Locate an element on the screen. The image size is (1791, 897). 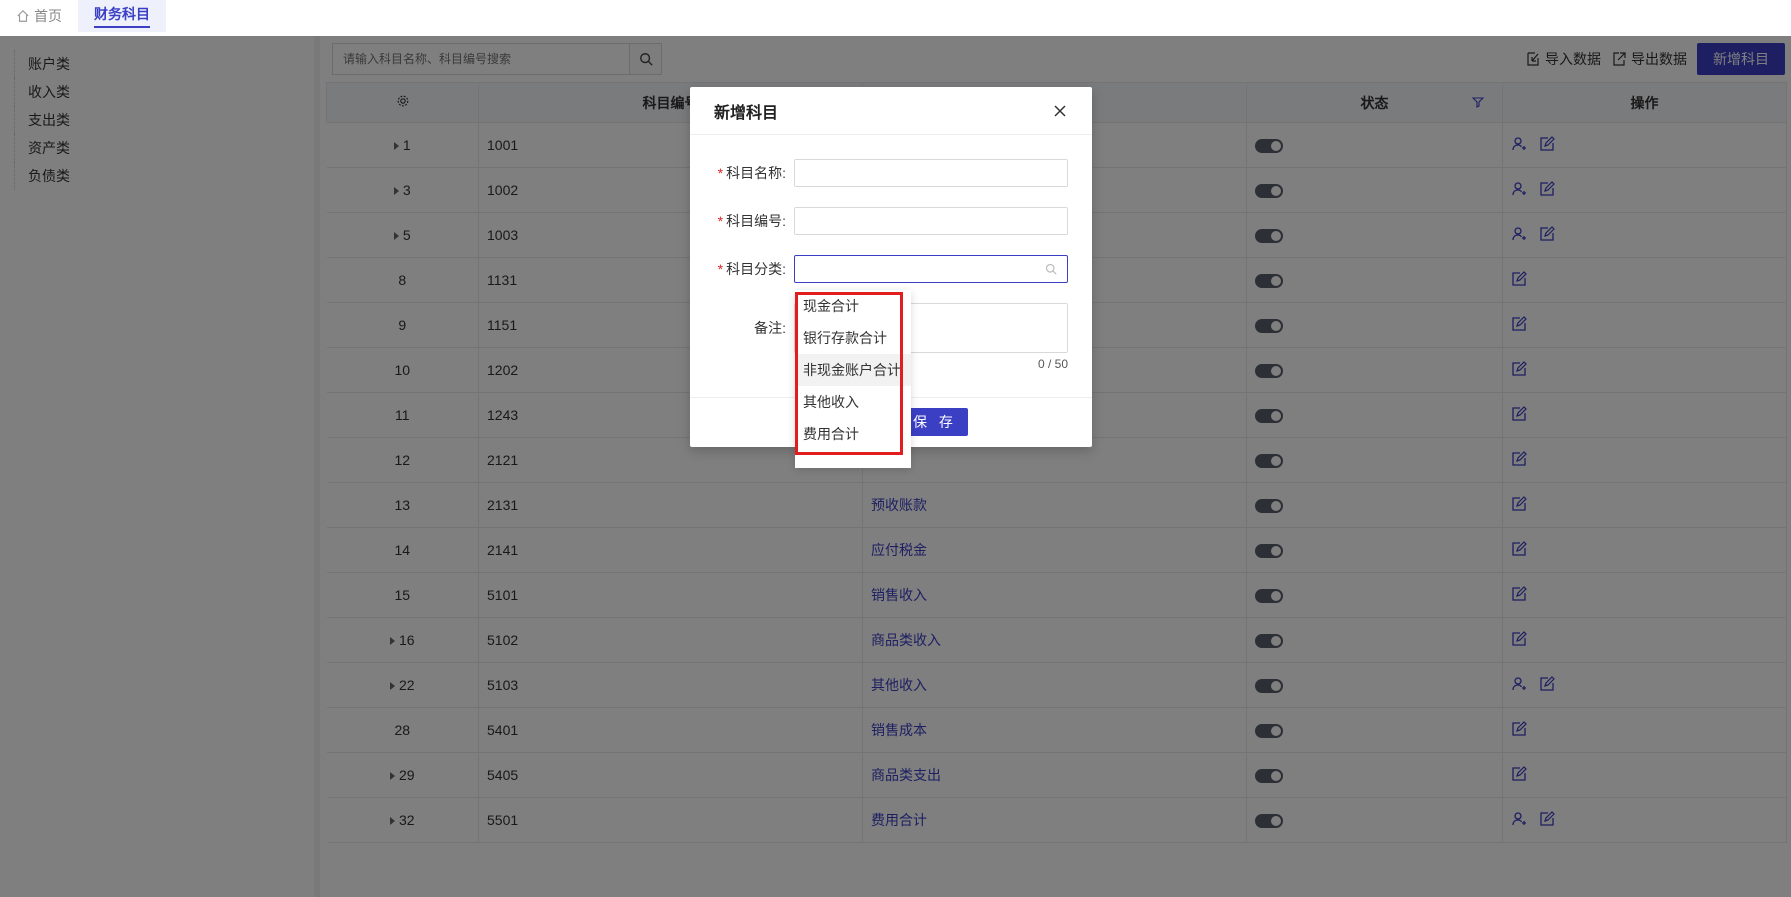
subject-code-input is located at coordinates (931, 221).